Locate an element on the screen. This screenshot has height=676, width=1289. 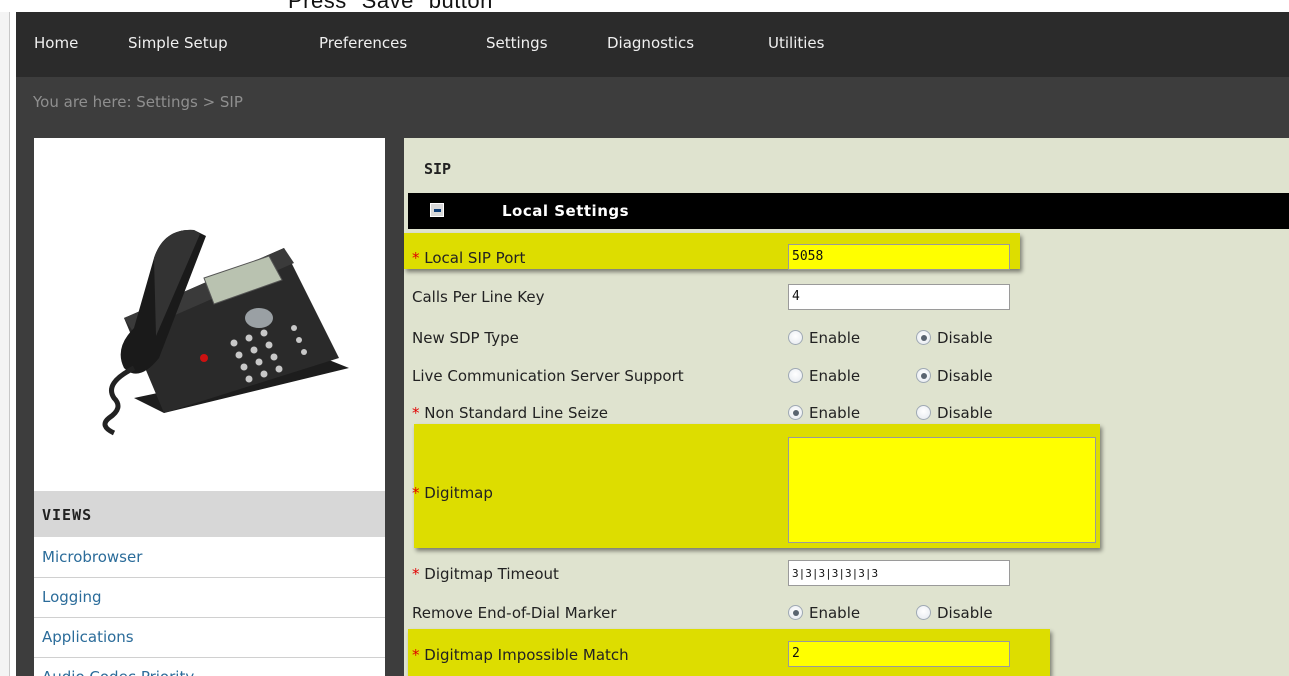
non-standard-line-seize-label: * Non Standard Line Seize is located at coordinates (510, 413).